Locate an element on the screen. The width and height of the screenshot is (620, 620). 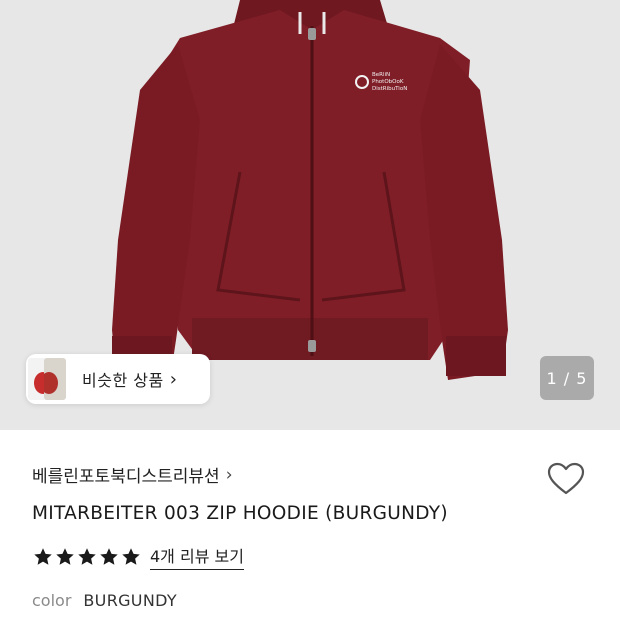
color-row: color BURGUNDY is located at coordinates (104, 600).